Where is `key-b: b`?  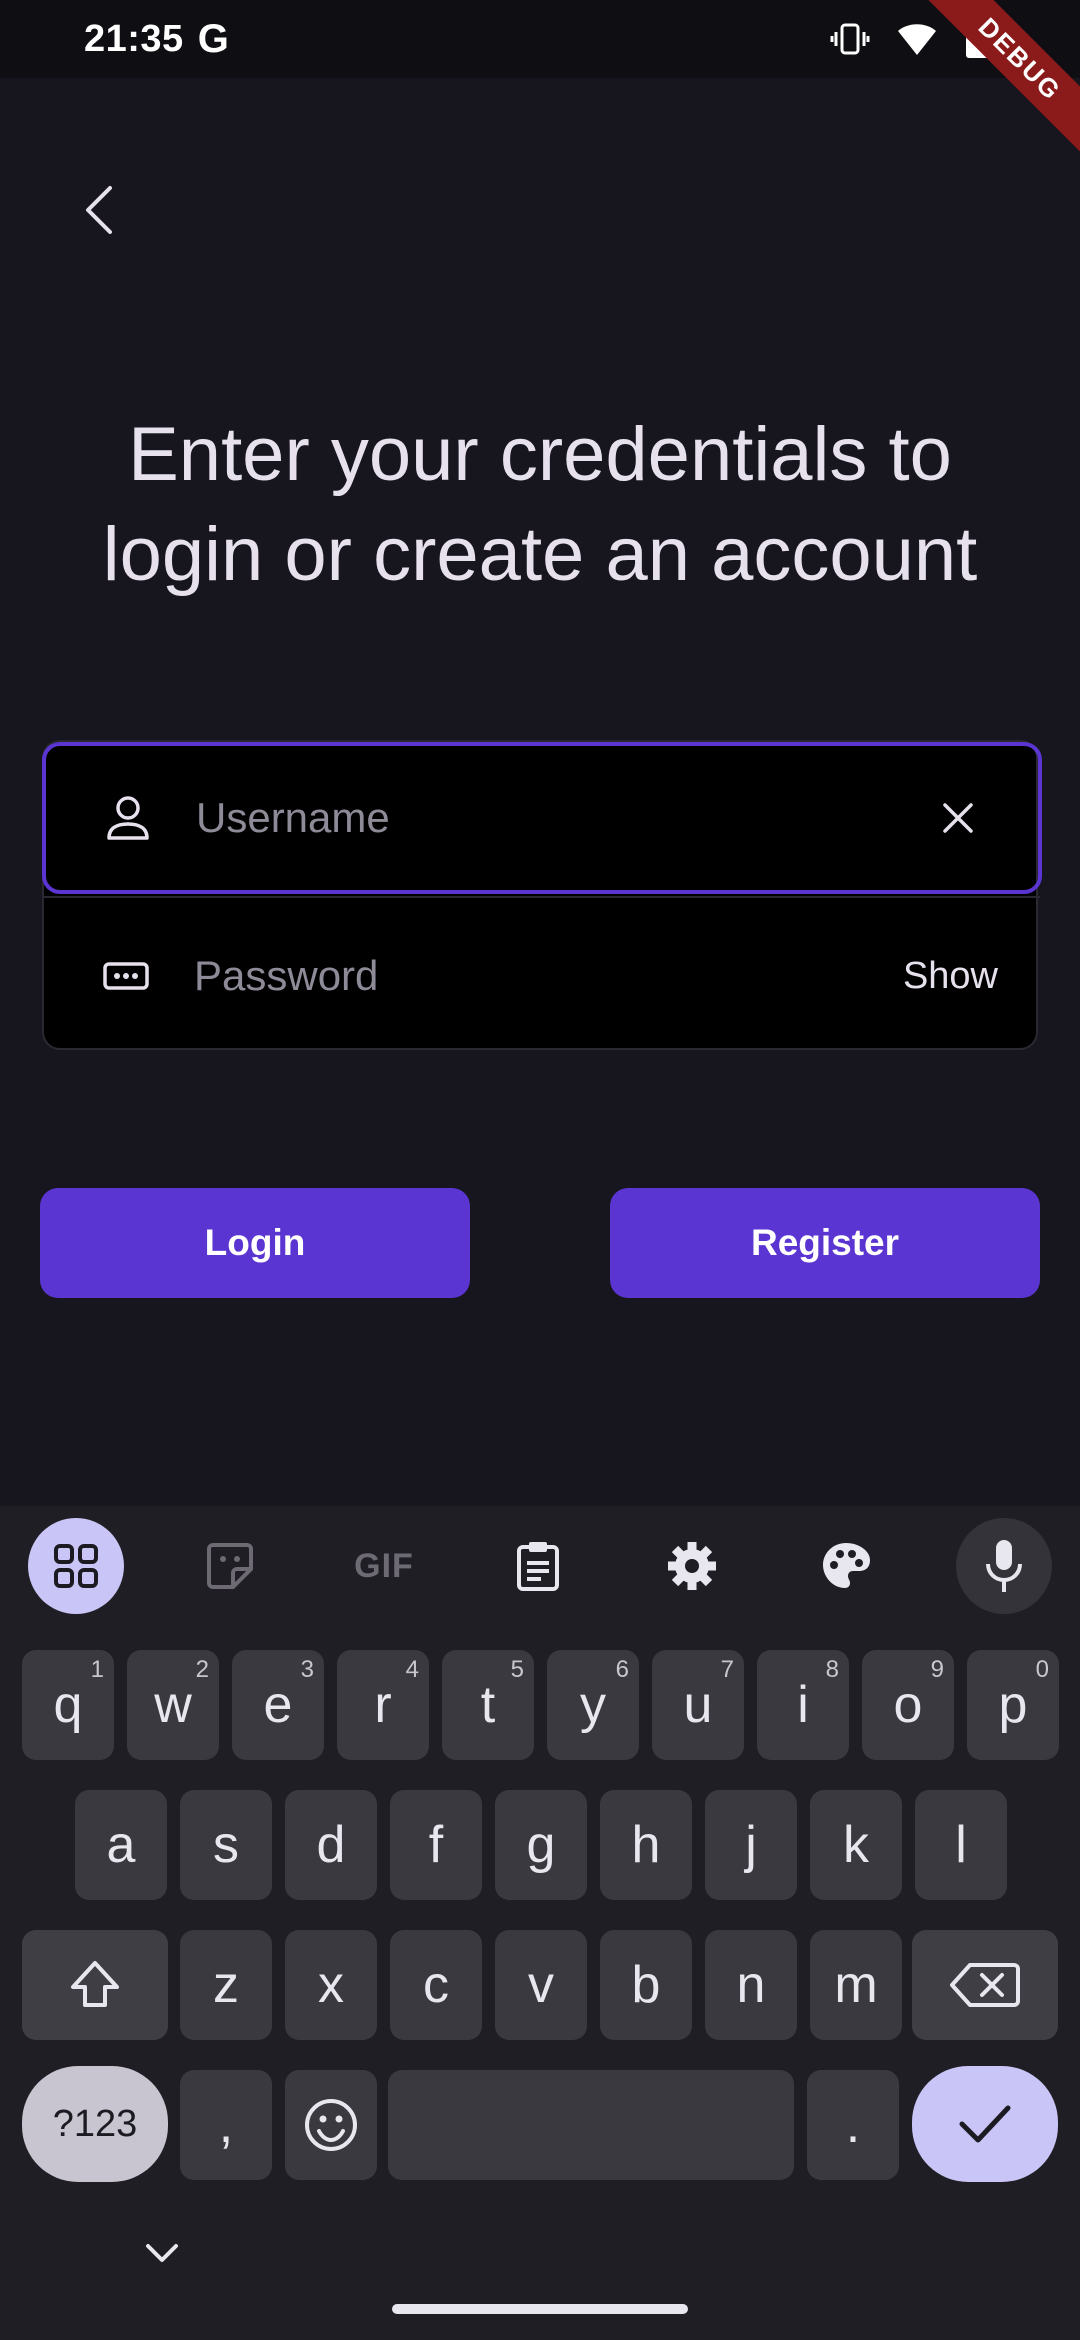
key-b: b is located at coordinates (646, 1985).